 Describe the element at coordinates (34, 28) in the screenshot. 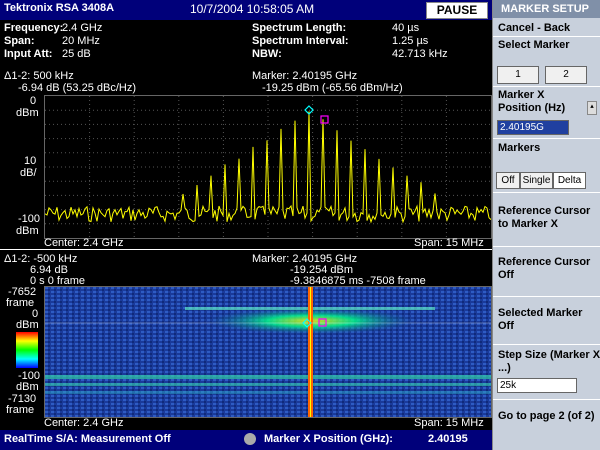

I see `frequency-label: Frequency:` at that location.